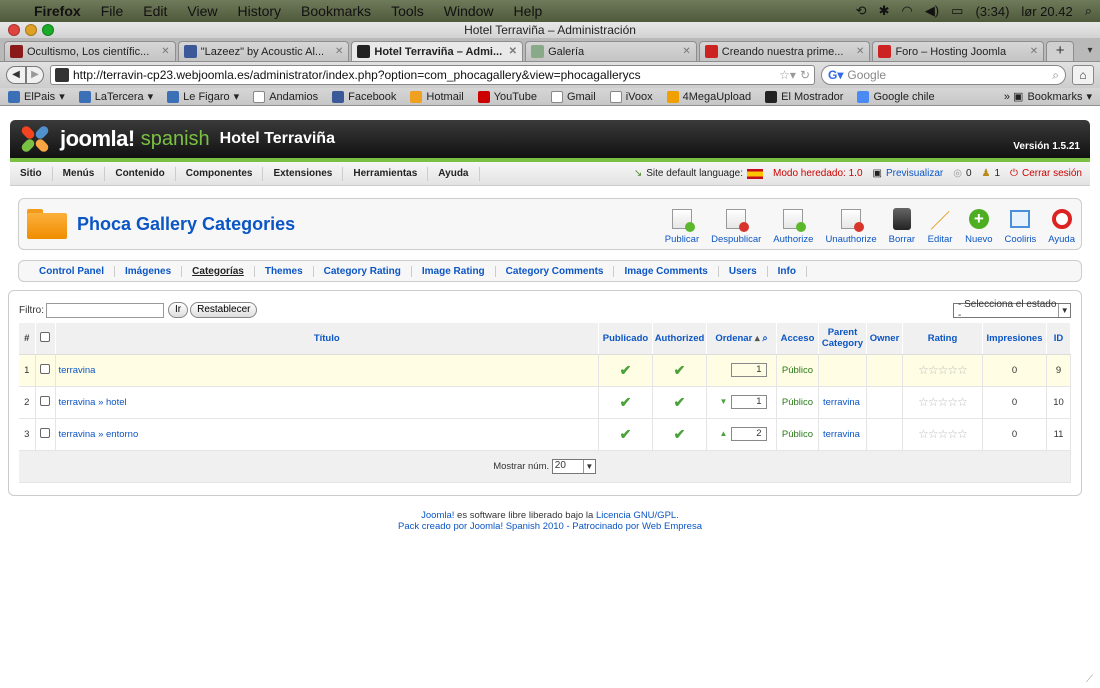 The height and width of the screenshot is (688, 1100). Describe the element at coordinates (940, 224) in the screenshot. I see `toolbar-editar-button: ／ Editar` at that location.